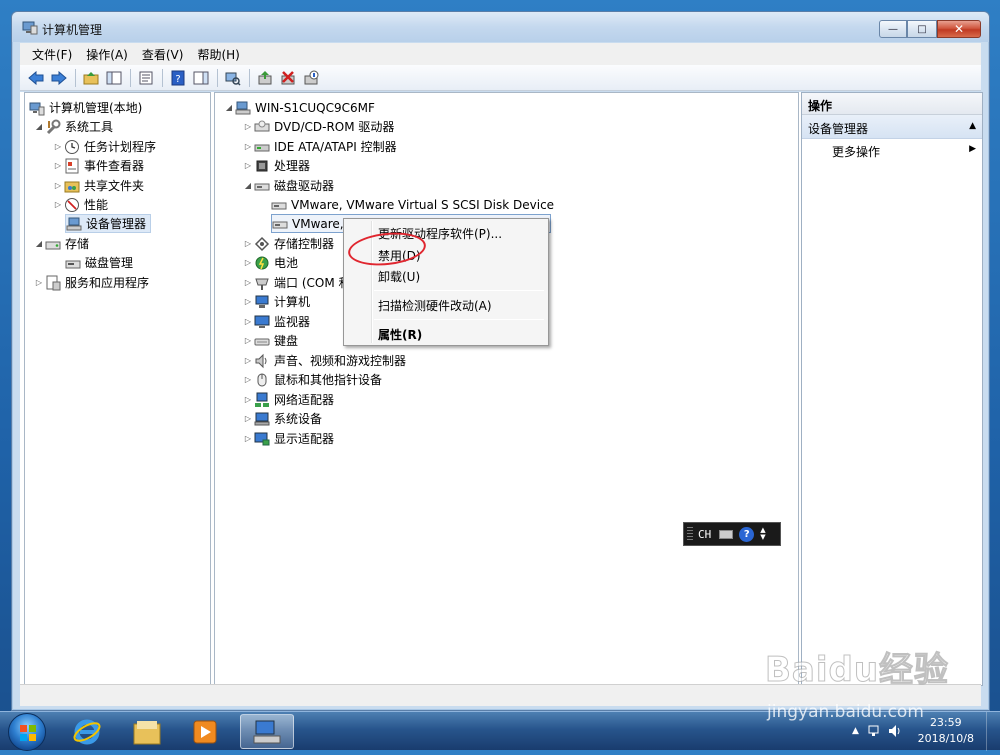  I want to click on taskbar-computer-management, so click(267, 731).